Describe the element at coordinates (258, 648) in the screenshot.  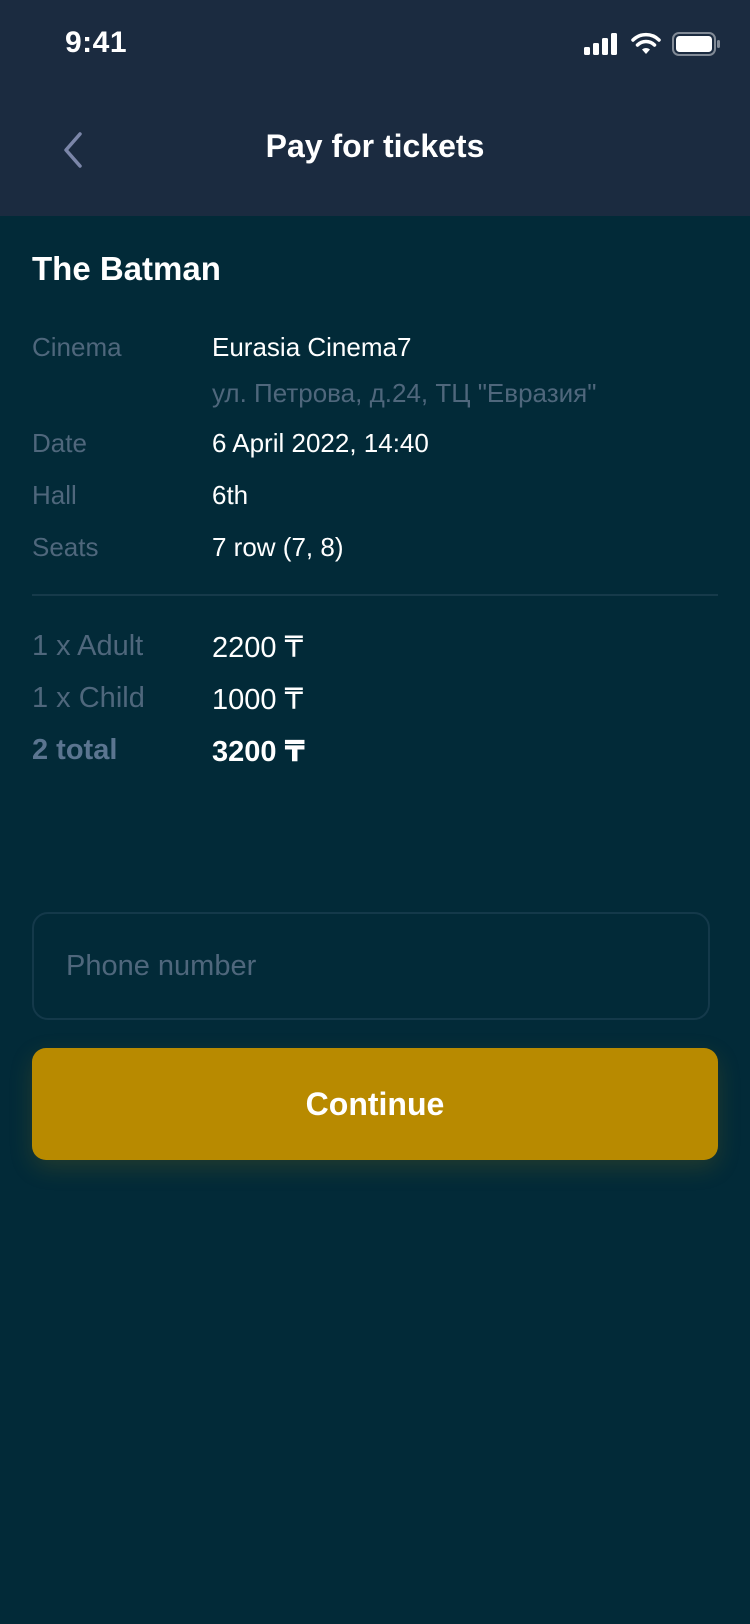
I see `adult-ticket-price: 2200 ₸` at that location.